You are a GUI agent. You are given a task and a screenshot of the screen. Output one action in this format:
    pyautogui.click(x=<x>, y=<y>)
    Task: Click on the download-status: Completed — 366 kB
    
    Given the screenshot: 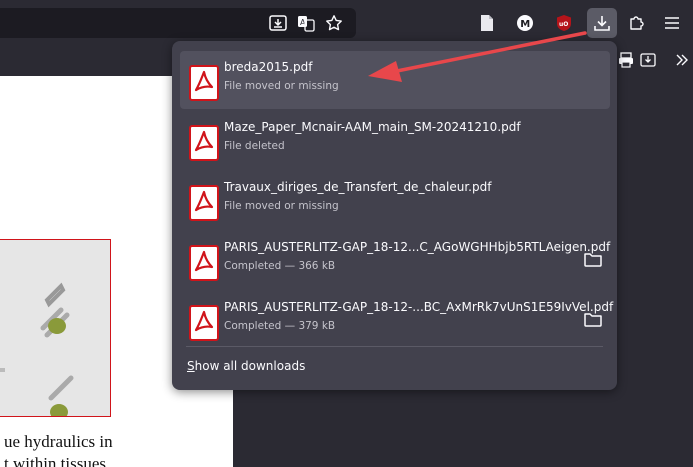 What is the action you would take?
    pyautogui.click(x=280, y=266)
    